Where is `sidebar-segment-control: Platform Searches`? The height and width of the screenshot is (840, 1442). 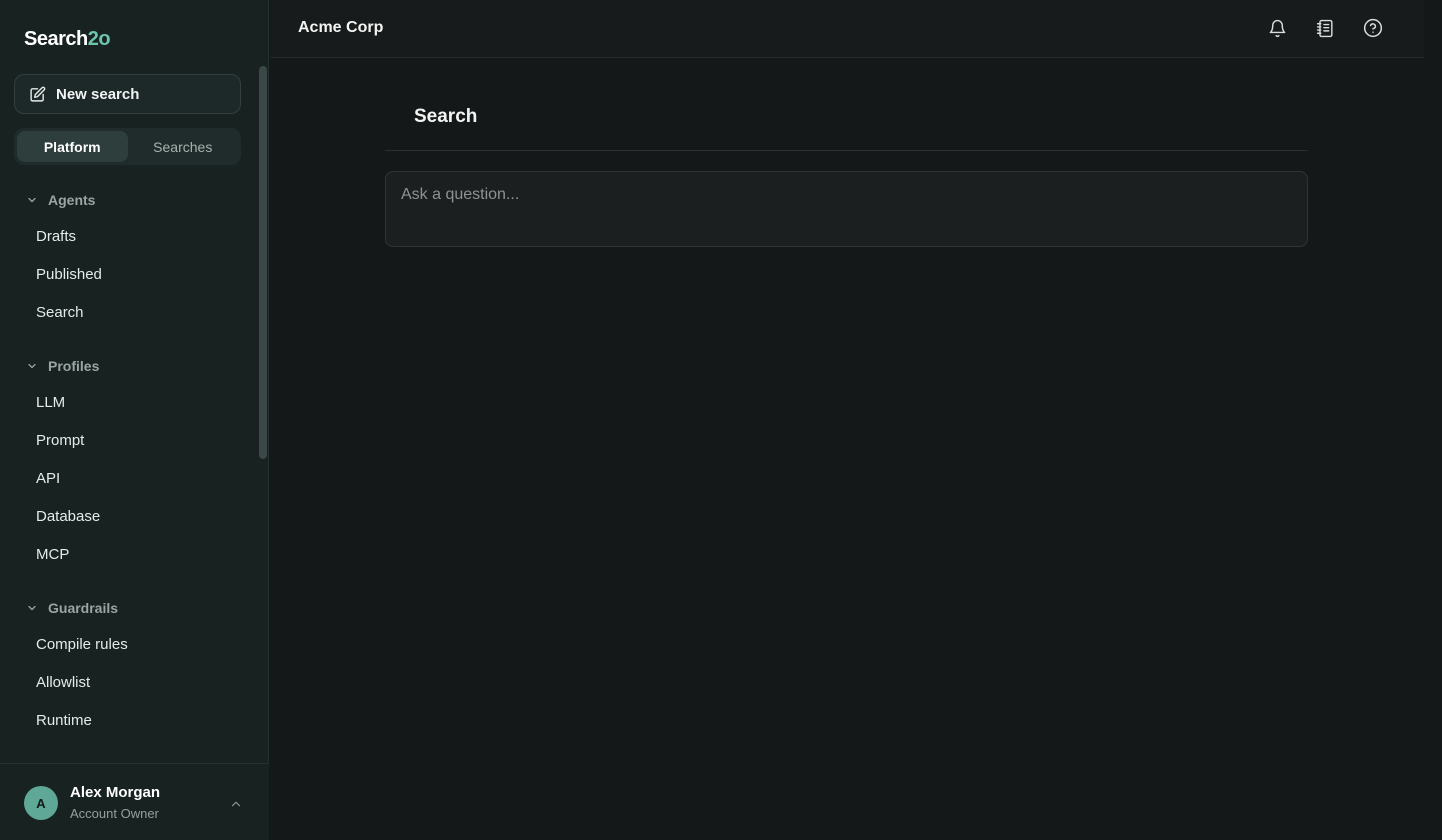 sidebar-segment-control: Platform Searches is located at coordinates (127, 146).